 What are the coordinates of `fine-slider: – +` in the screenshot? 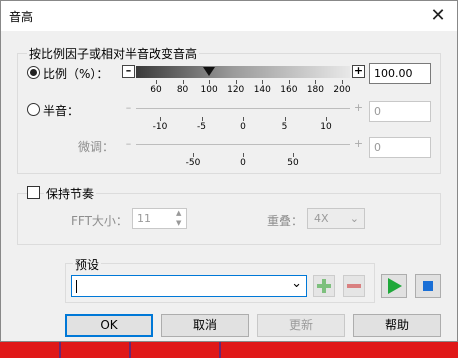 It's located at (243, 145).